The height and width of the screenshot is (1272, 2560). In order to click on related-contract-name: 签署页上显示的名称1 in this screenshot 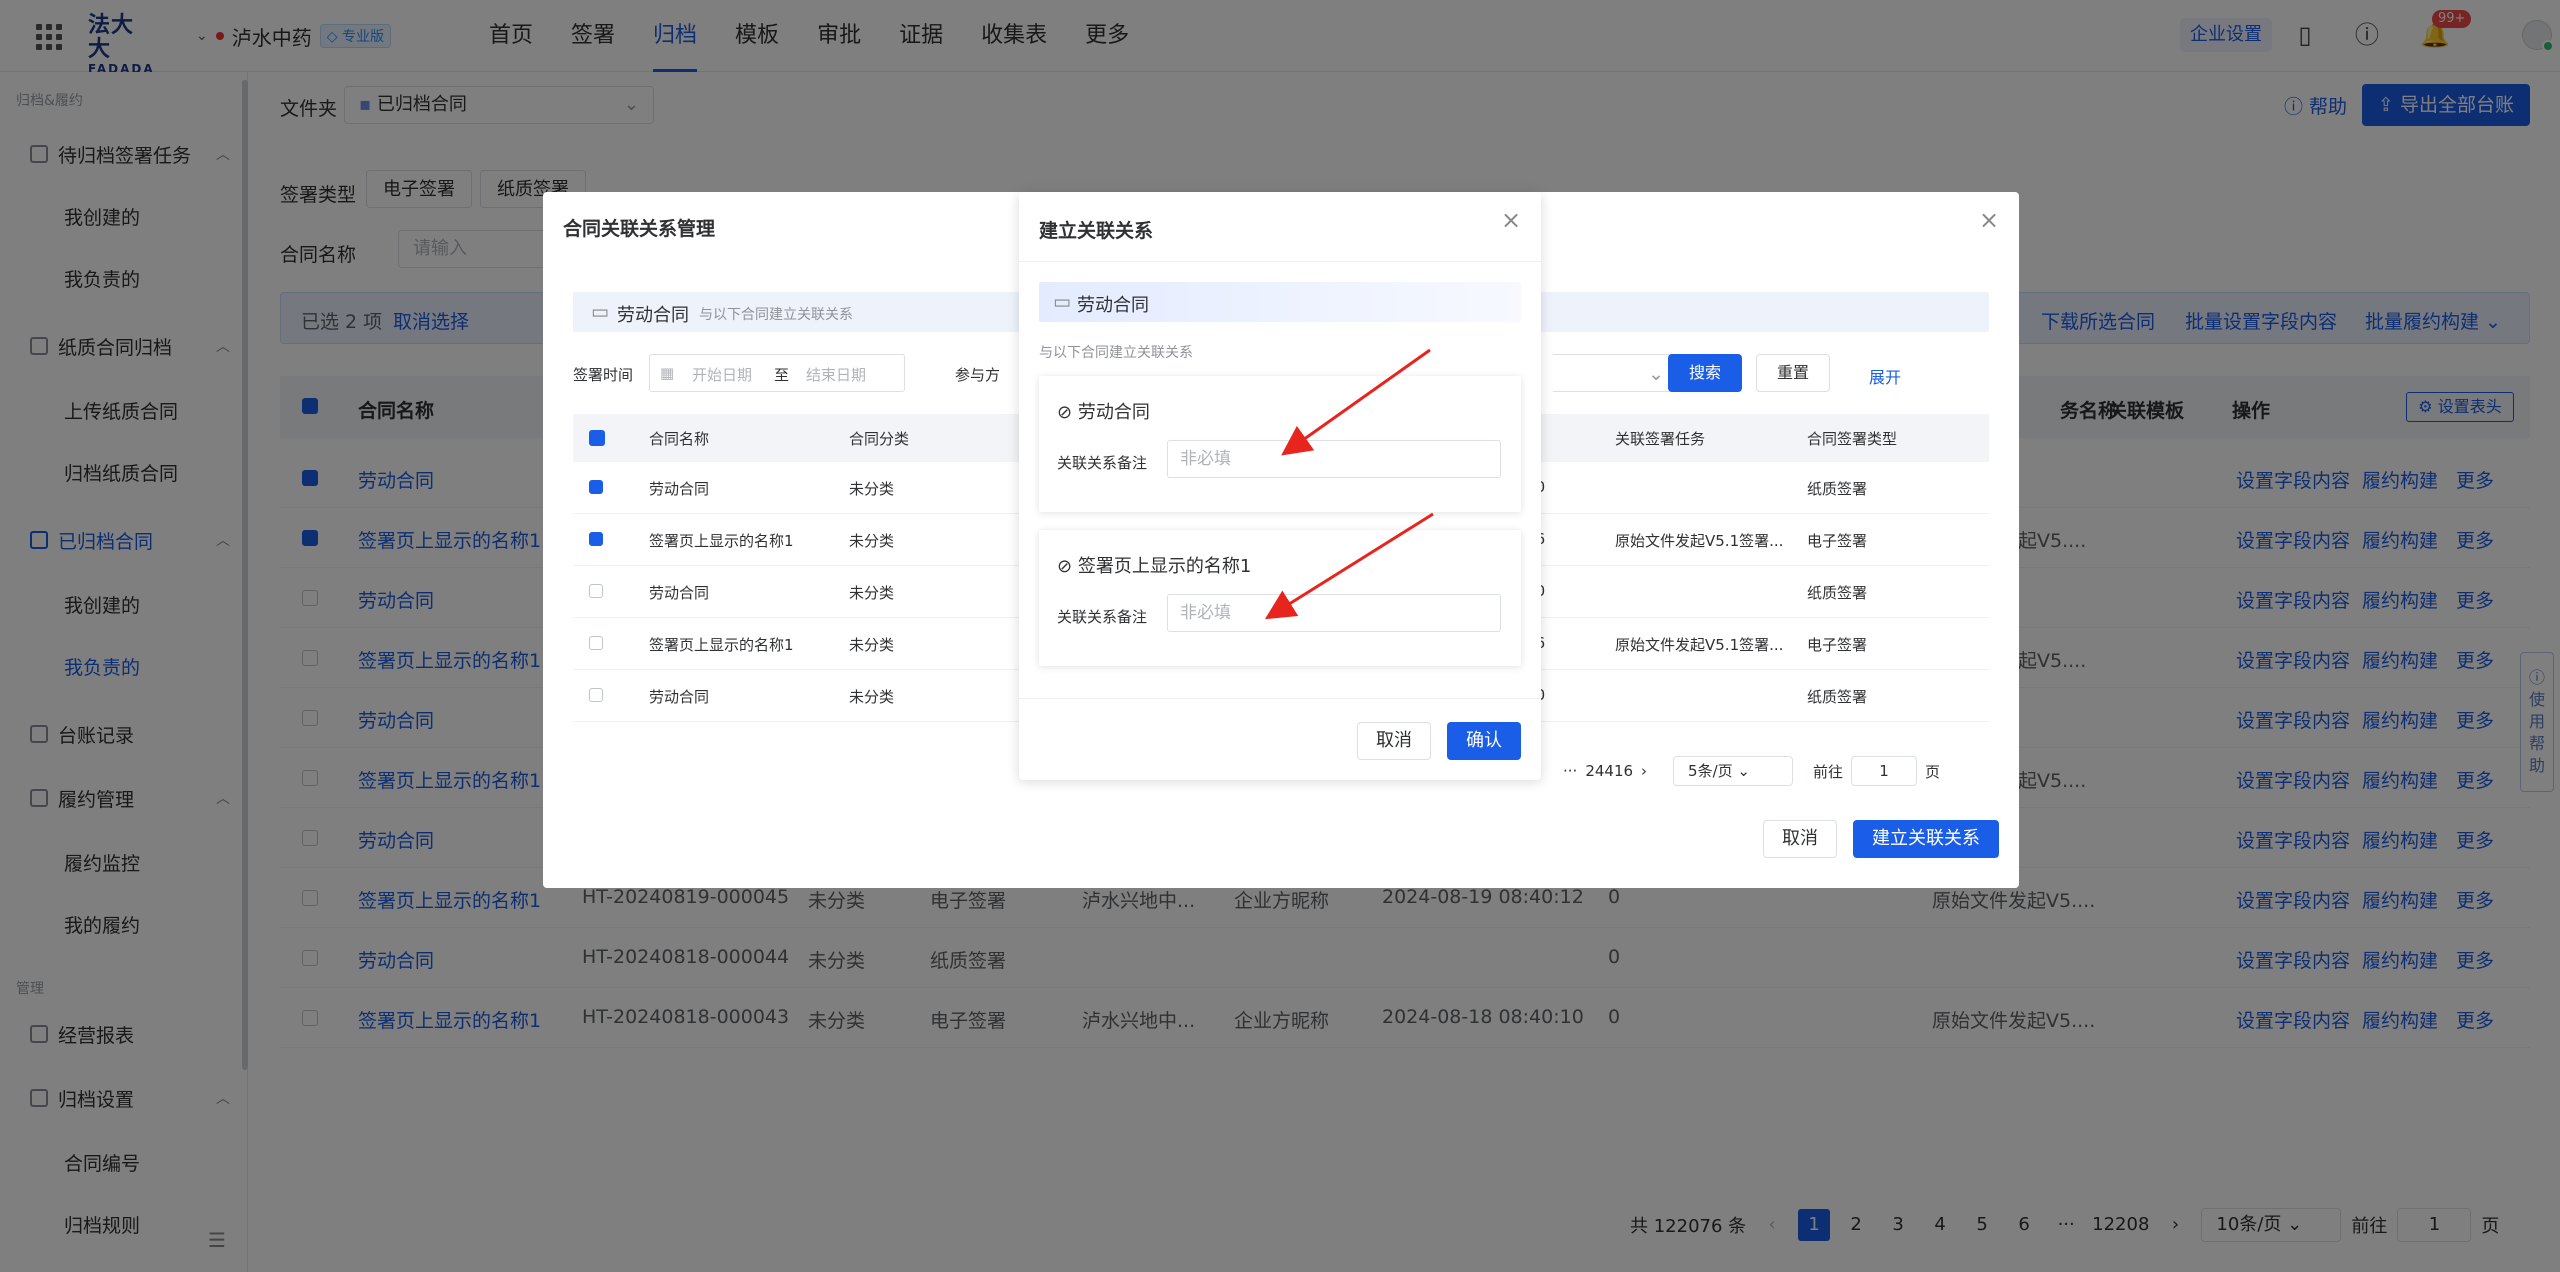, I will do `click(1164, 566)`.